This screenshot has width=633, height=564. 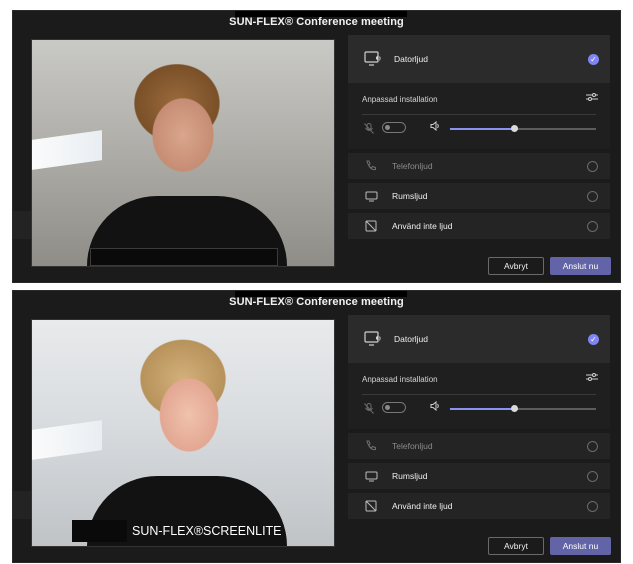 I want to click on name-bar, so click(x=184, y=257).